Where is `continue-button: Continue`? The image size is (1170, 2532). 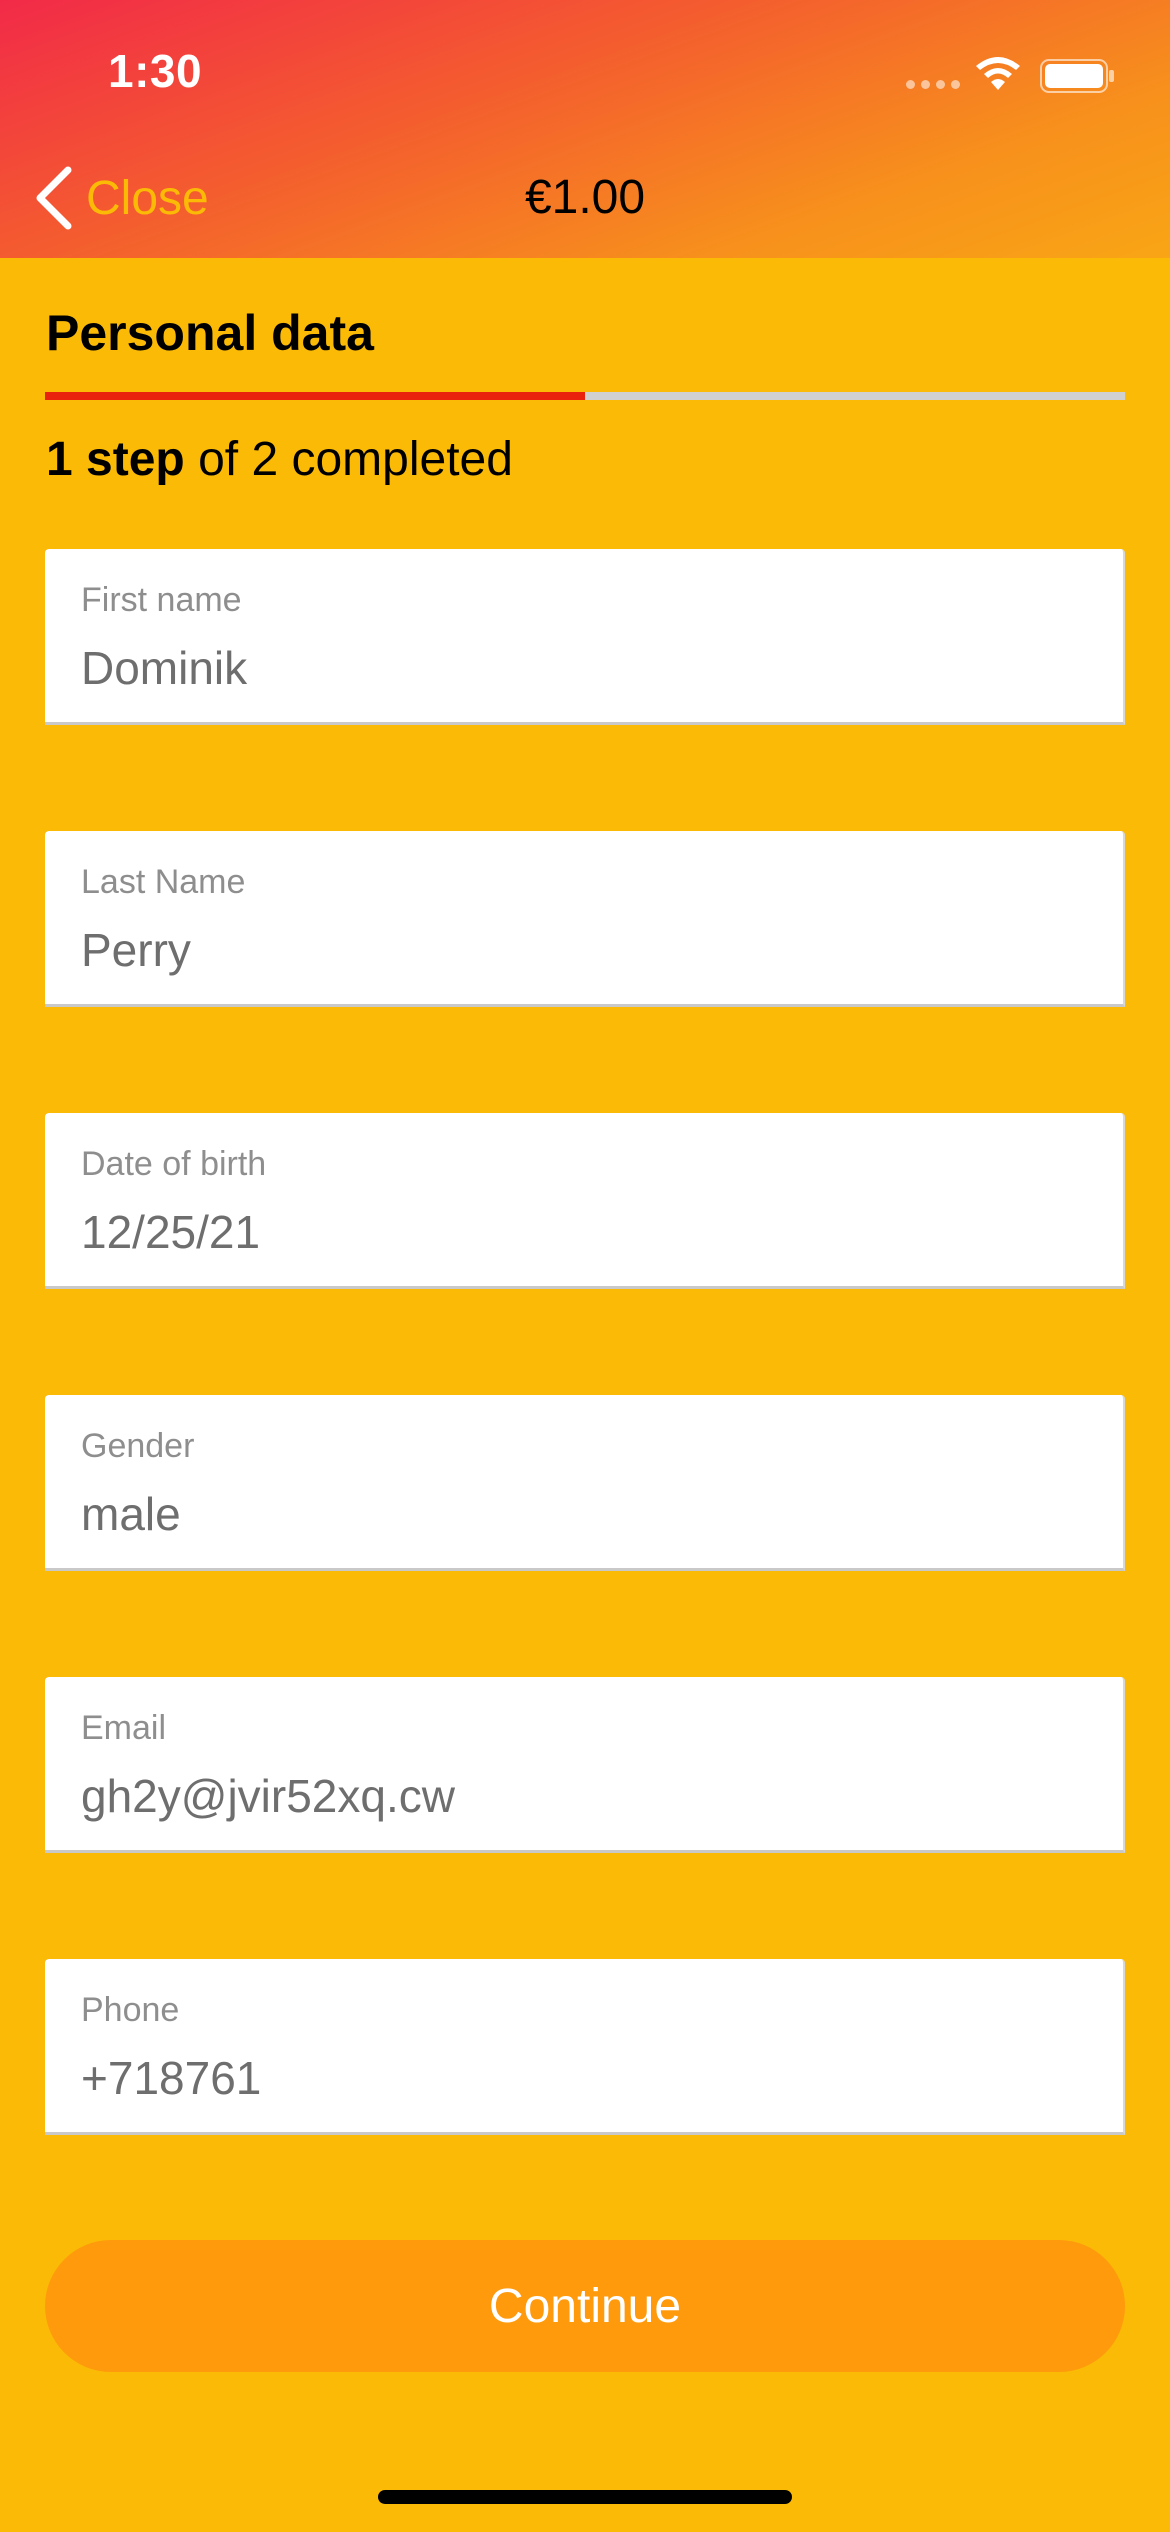 continue-button: Continue is located at coordinates (585, 2306).